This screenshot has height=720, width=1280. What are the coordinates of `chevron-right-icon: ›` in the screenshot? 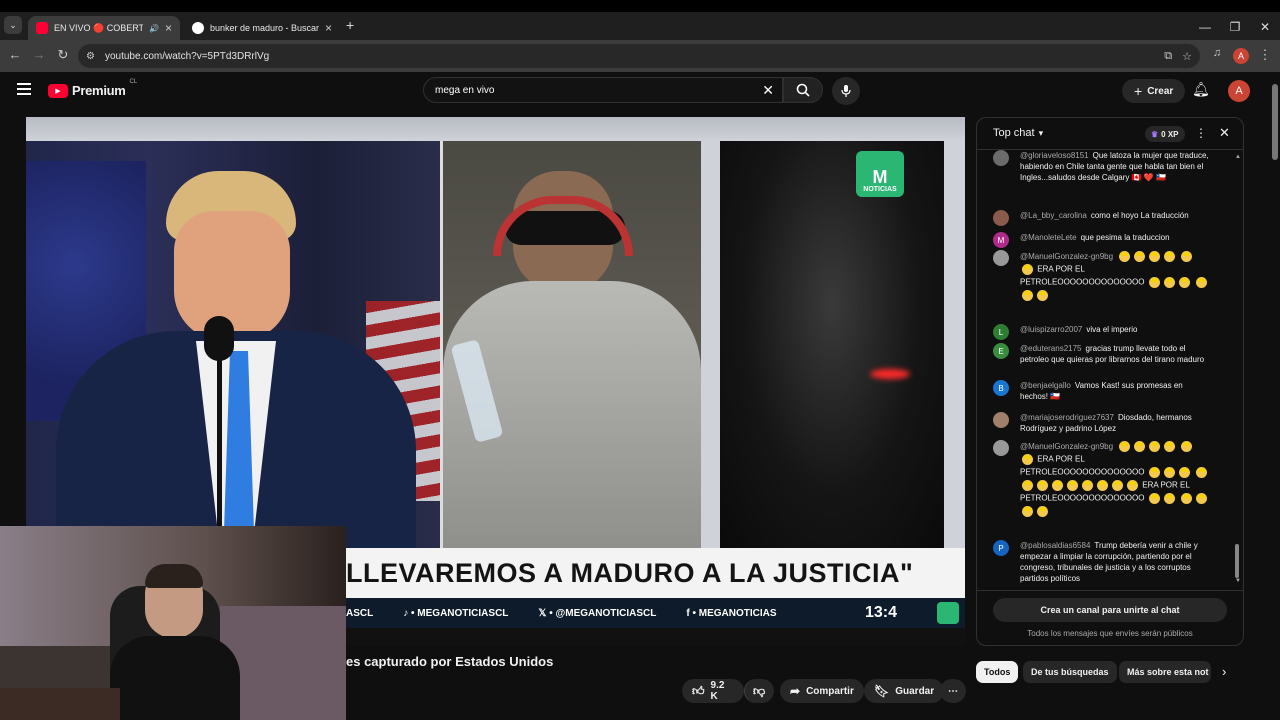 It's located at (1224, 671).